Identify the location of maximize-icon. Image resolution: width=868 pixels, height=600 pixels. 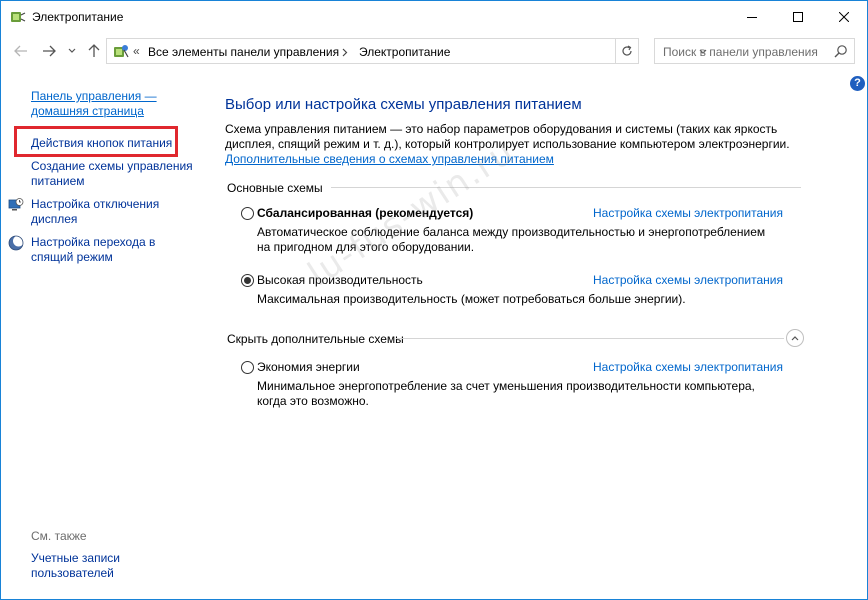
(798, 16).